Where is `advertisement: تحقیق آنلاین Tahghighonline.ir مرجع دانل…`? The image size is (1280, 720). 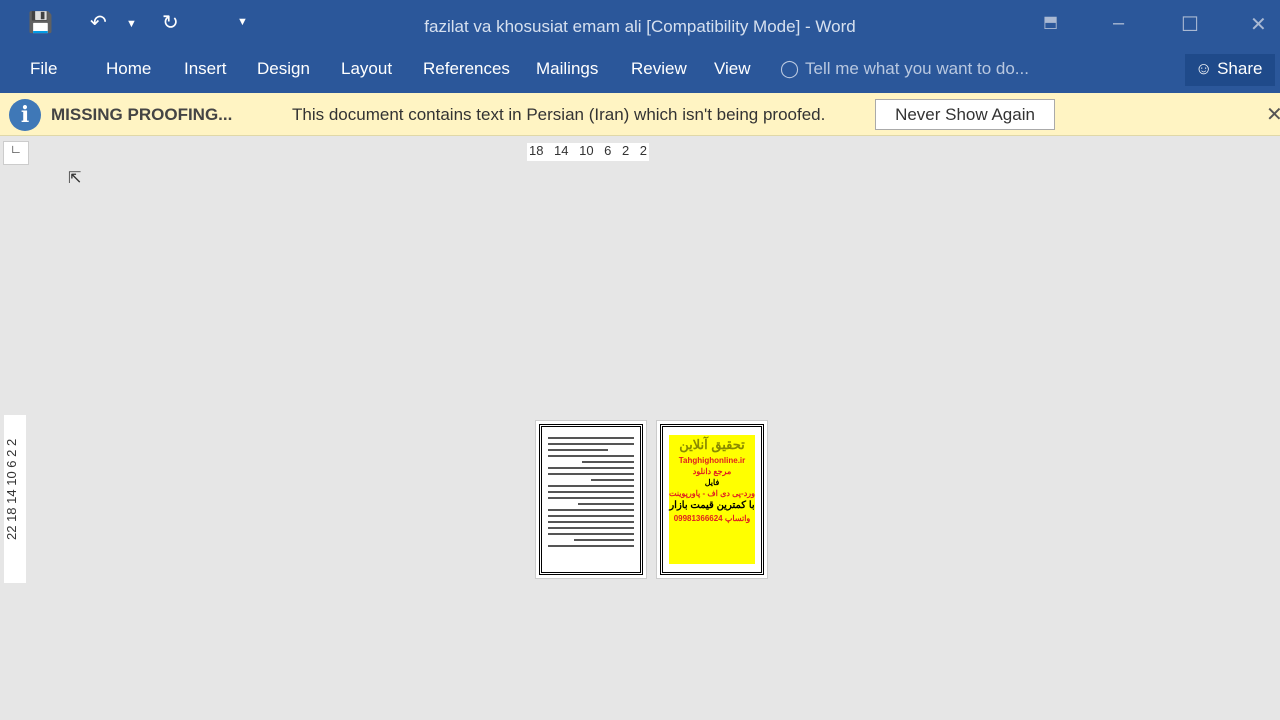 advertisement: تحقیق آنلاین Tahghighonline.ir مرجع دانل… is located at coordinates (712, 499).